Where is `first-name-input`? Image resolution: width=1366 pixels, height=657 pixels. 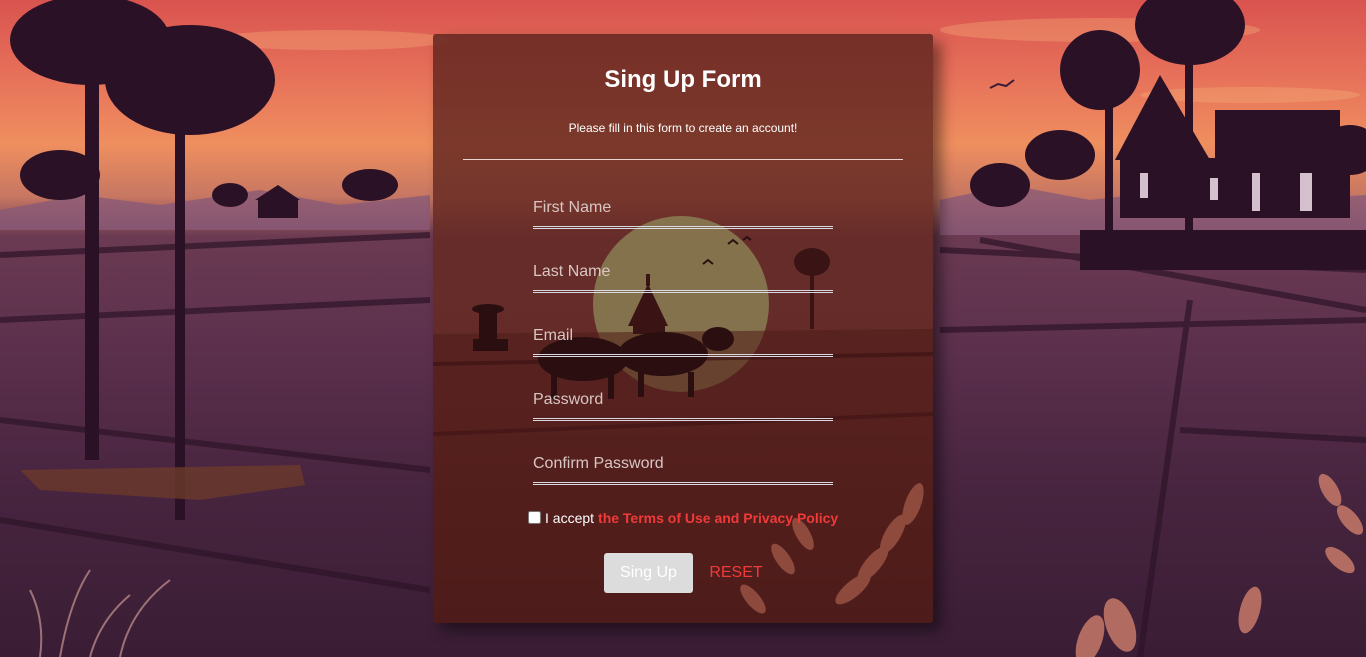
first-name-input is located at coordinates (683, 208).